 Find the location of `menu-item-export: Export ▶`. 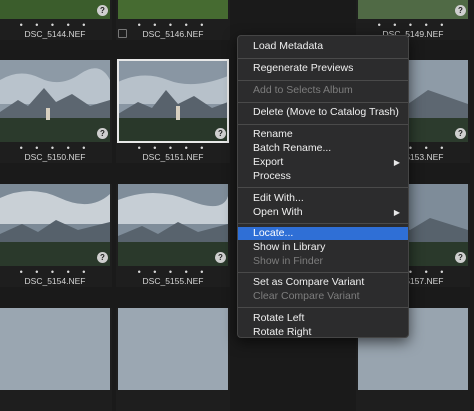

menu-item-export: Export ▶ is located at coordinates (323, 162).